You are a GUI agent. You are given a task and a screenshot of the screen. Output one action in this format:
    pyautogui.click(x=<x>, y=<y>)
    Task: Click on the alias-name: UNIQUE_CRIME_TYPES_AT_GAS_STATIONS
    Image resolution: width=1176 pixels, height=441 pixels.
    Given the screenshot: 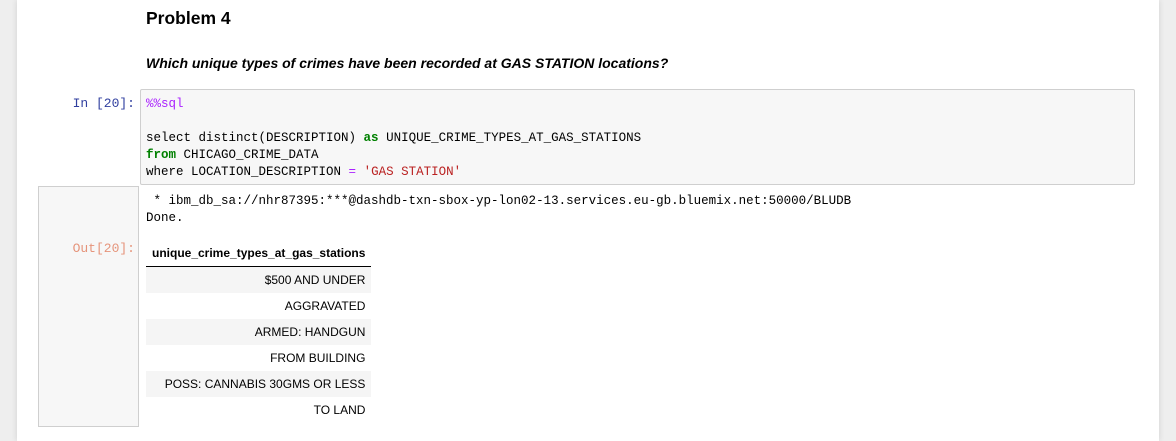 What is the action you would take?
    pyautogui.click(x=510, y=138)
    